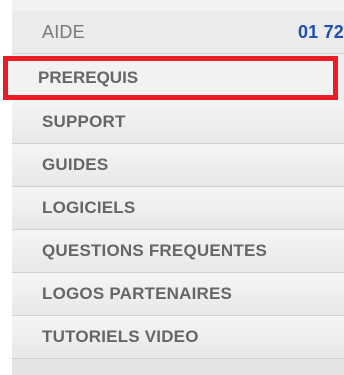 Image resolution: width=344 pixels, height=375 pixels. Describe the element at coordinates (178, 122) in the screenshot. I see `menu-item-support: SUPPORT` at that location.